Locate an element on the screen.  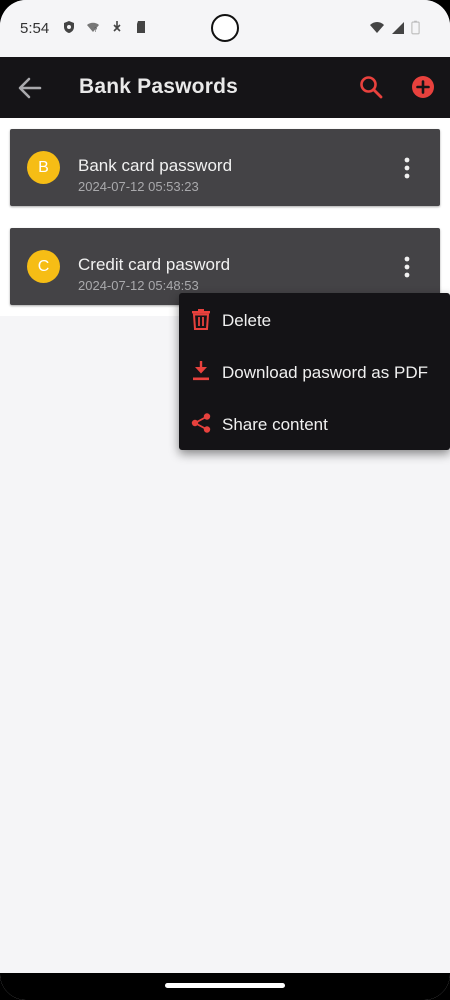
status-bar: 5:54 ? is located at coordinates (225, 28).